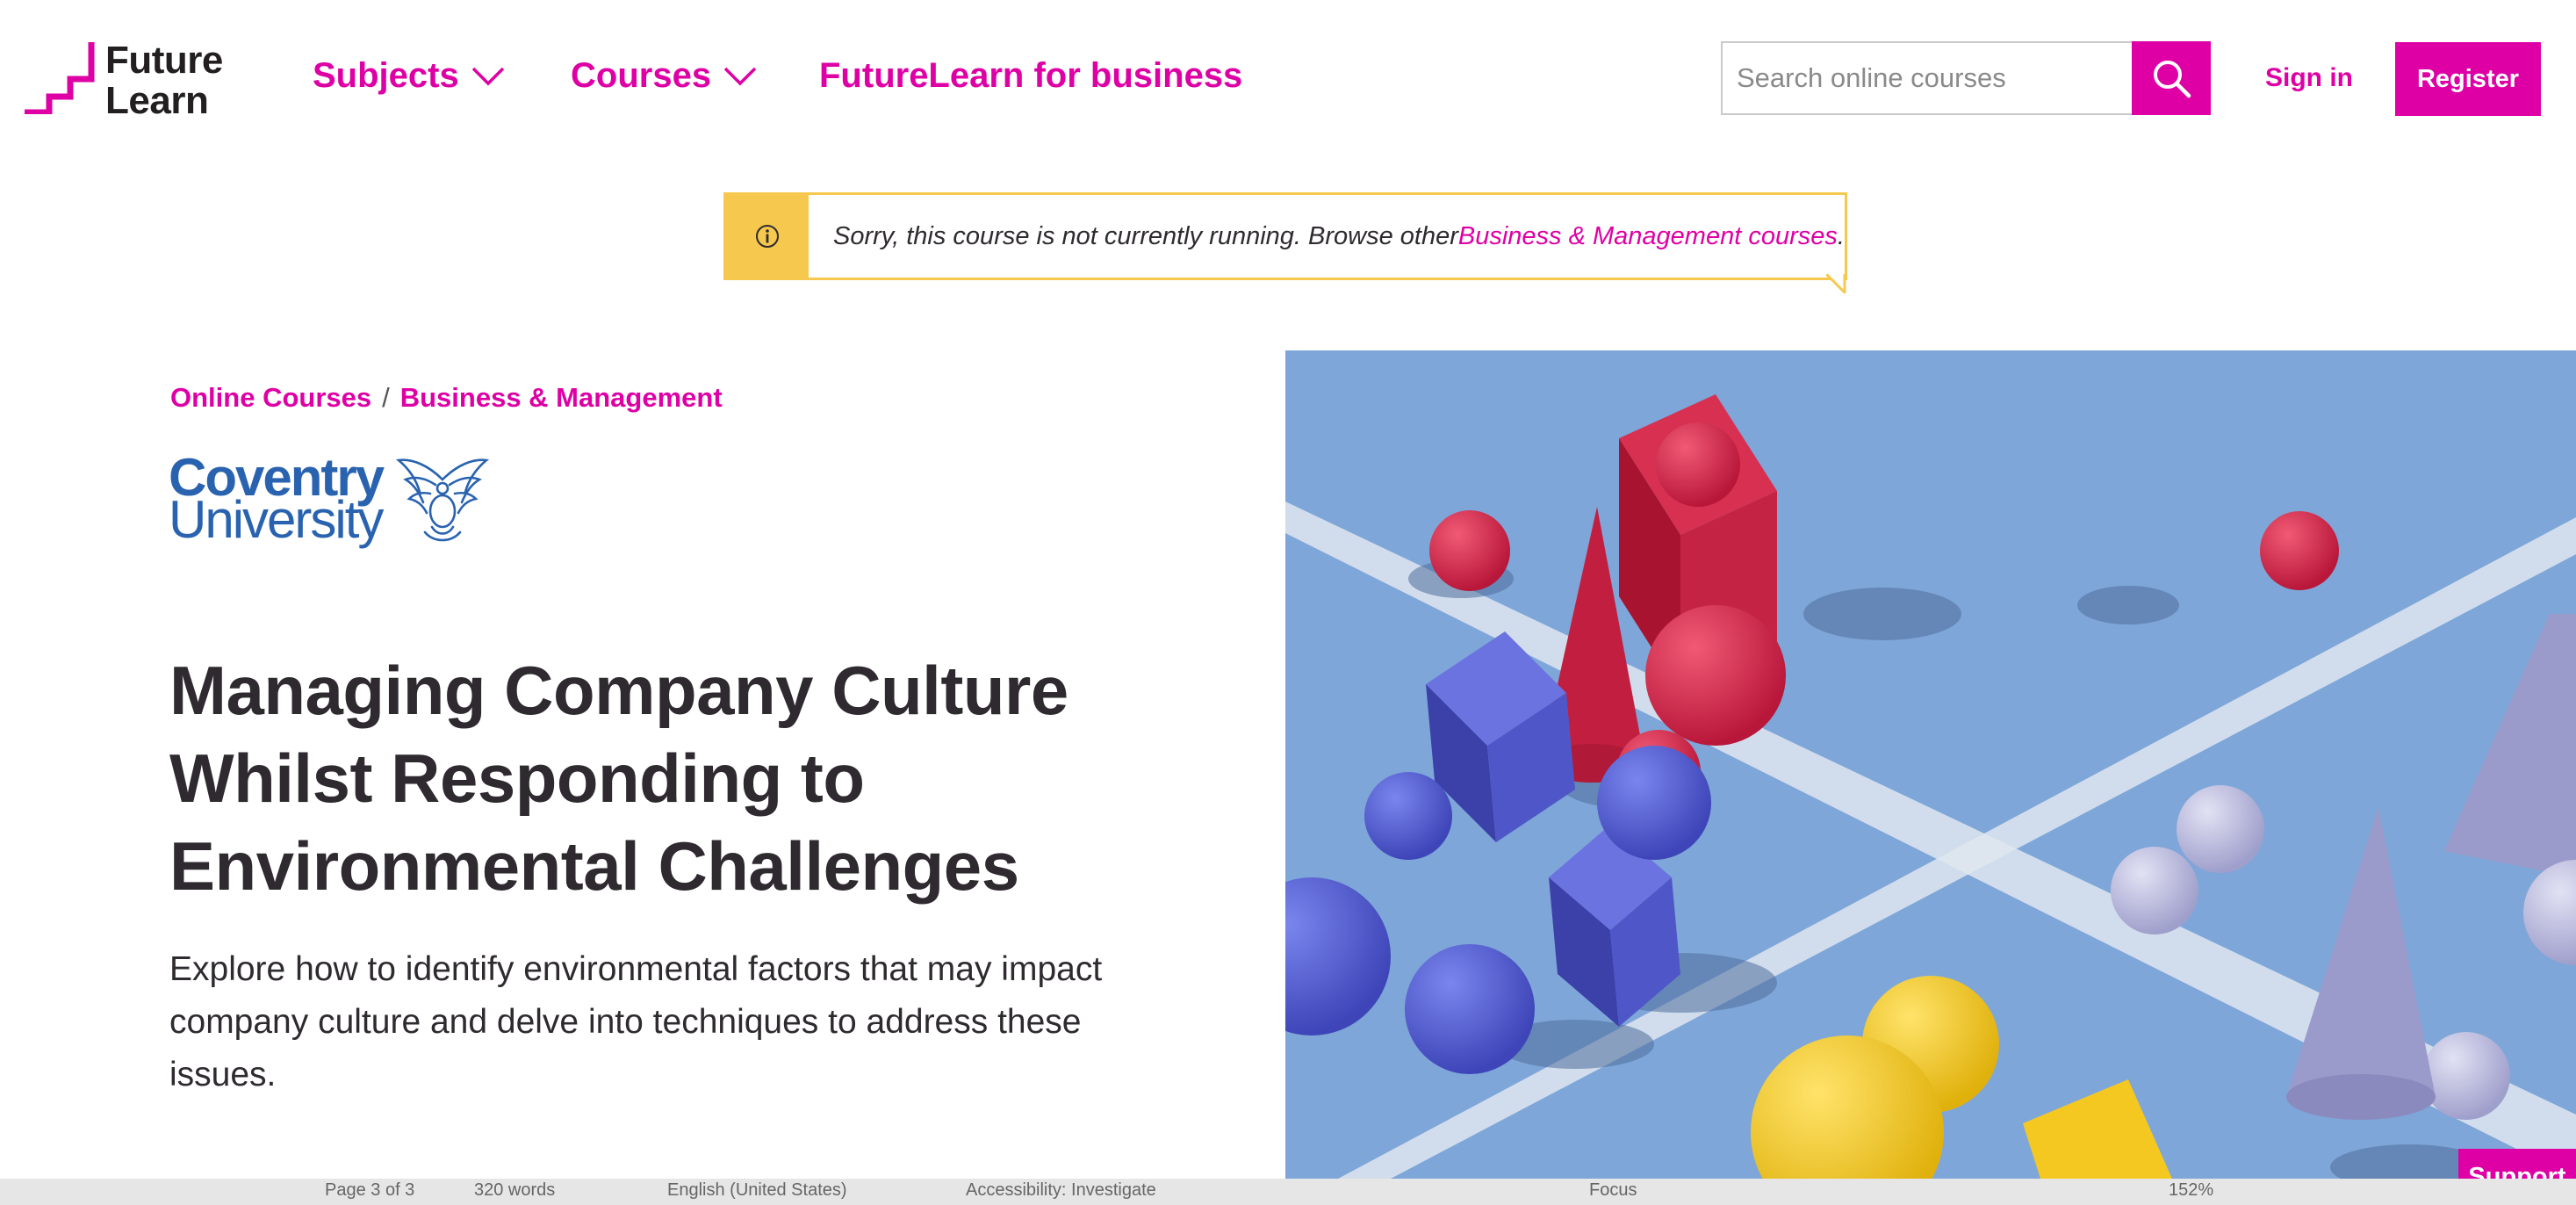  What do you see at coordinates (757, 1190) in the screenshot?
I see `status-language: English (United States)` at bounding box center [757, 1190].